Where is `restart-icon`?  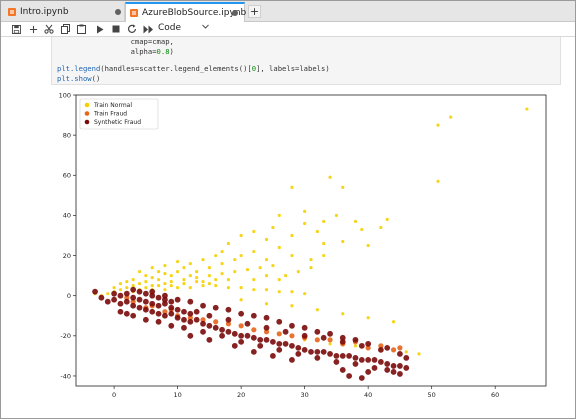 restart-icon is located at coordinates (132, 29).